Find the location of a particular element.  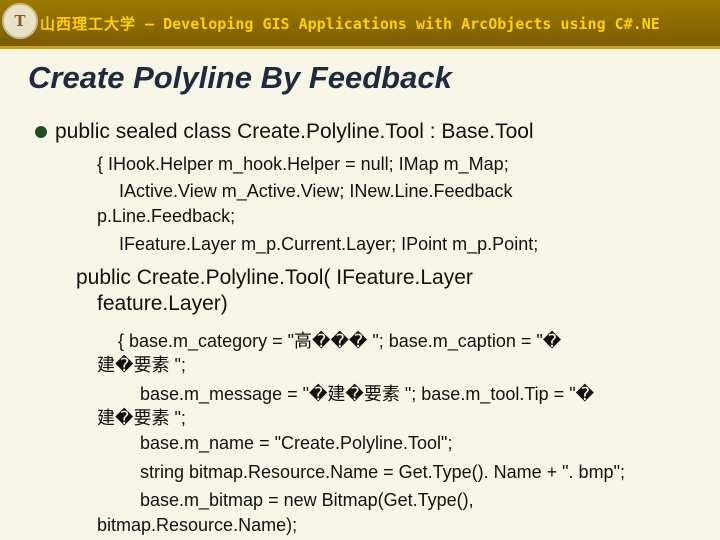

code-line-15: bitmap.Resource.Name); is located at coordinates (197, 525).